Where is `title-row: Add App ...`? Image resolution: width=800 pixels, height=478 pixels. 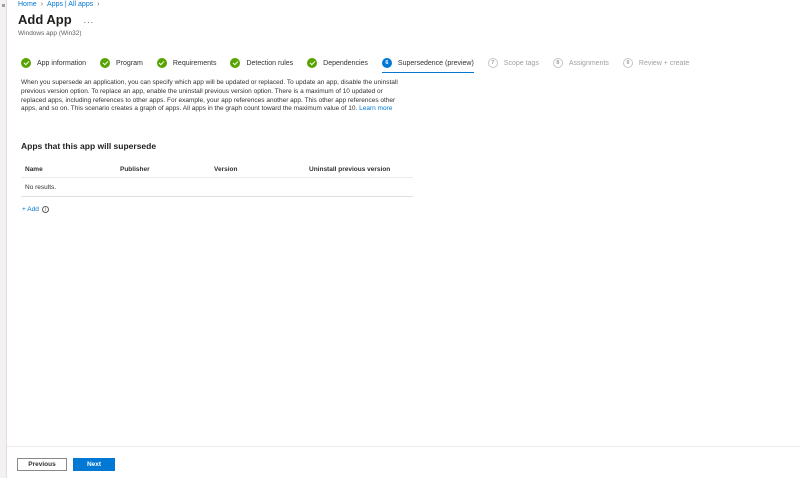
title-row: Add App ... is located at coordinates (56, 19).